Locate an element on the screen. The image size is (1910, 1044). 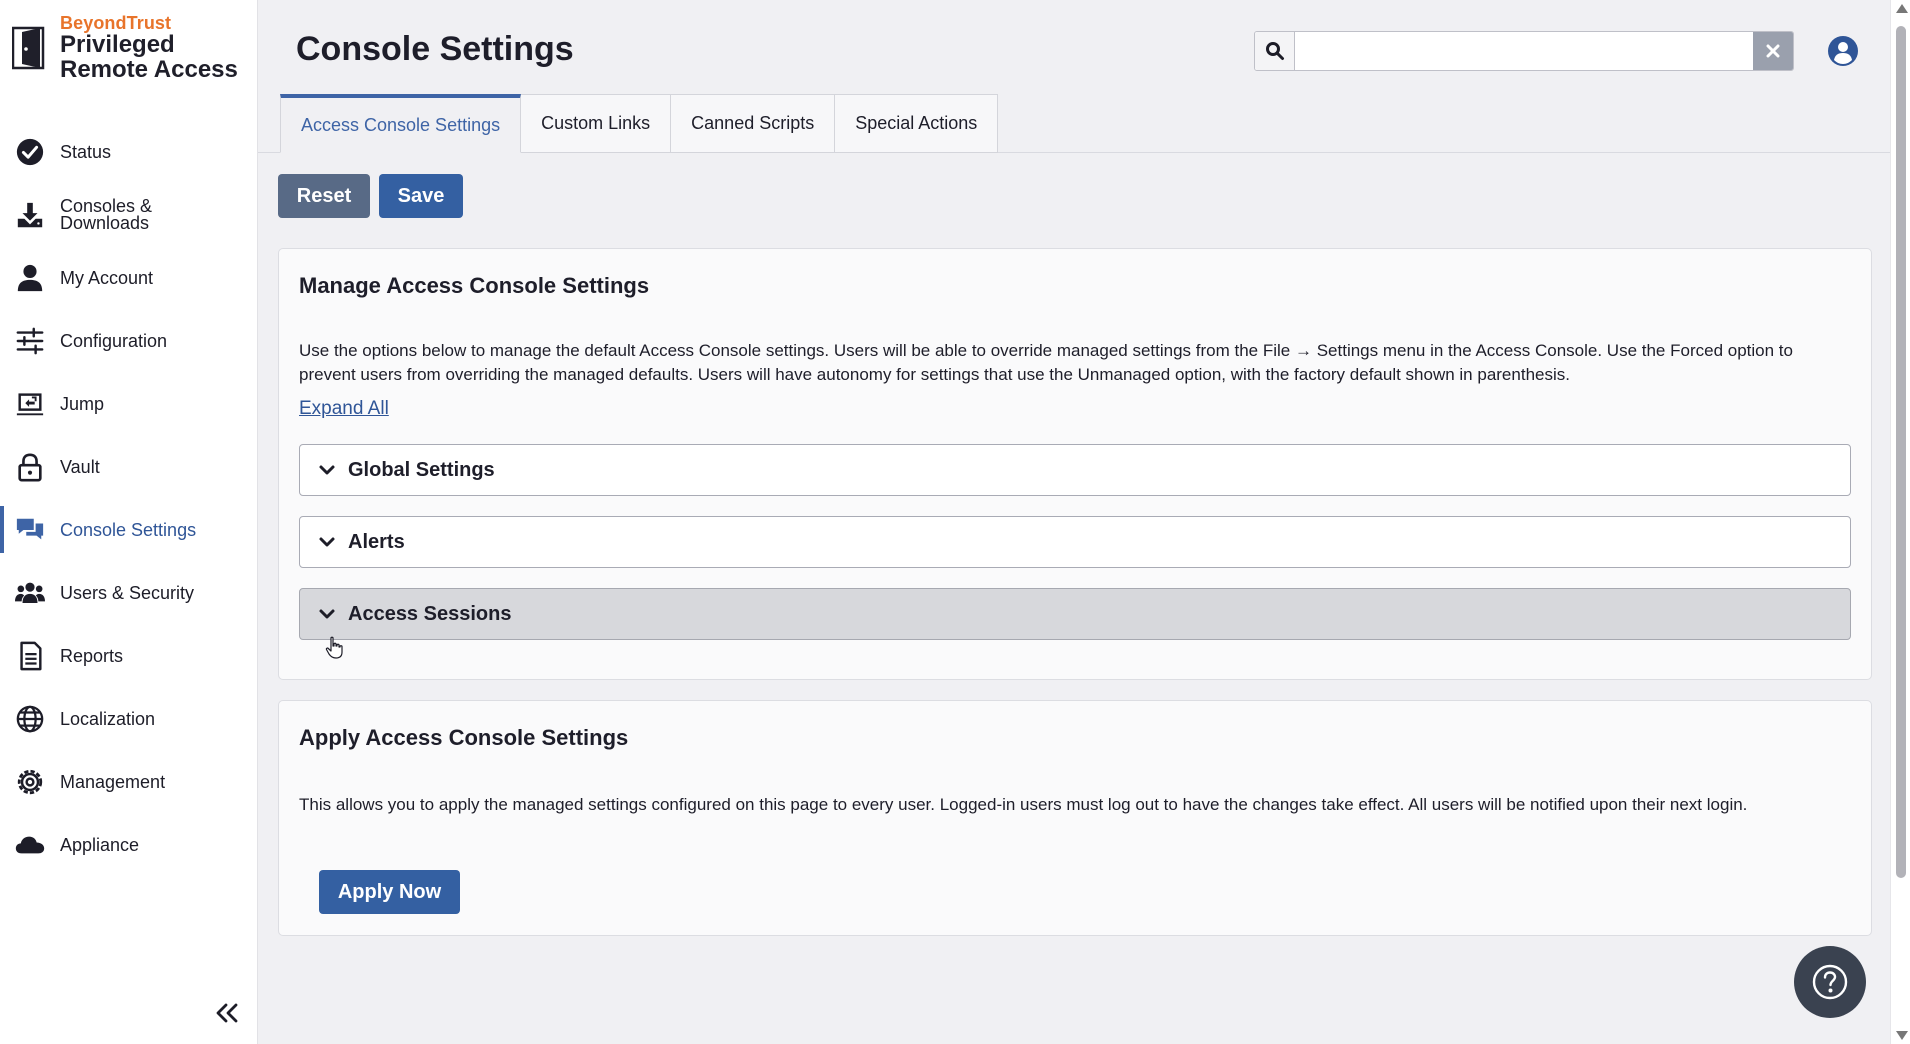
sidebar-item-users-security: Users & Security is located at coordinates (129, 592).